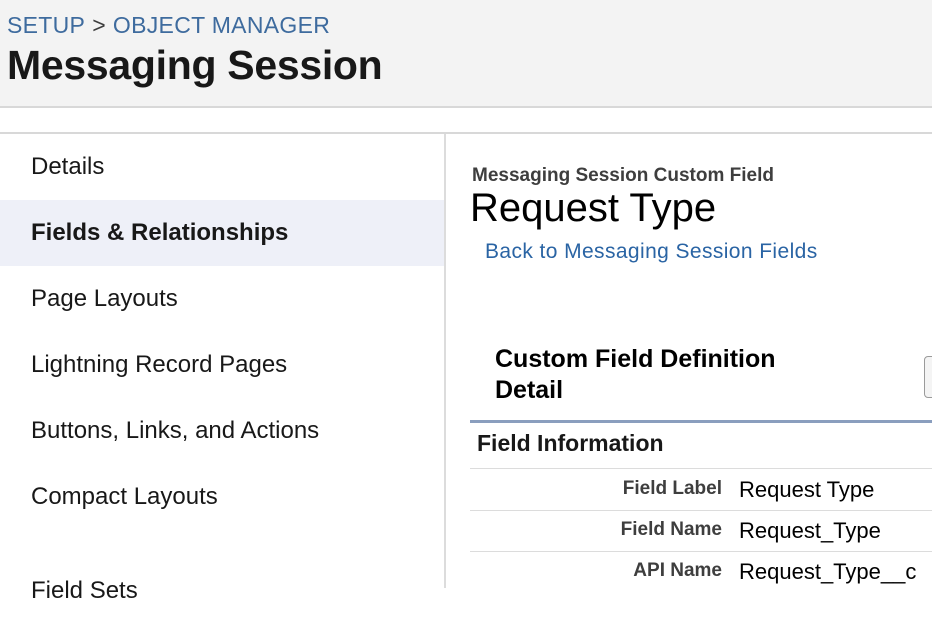  I want to click on page-title: Messaging Session, so click(195, 65).